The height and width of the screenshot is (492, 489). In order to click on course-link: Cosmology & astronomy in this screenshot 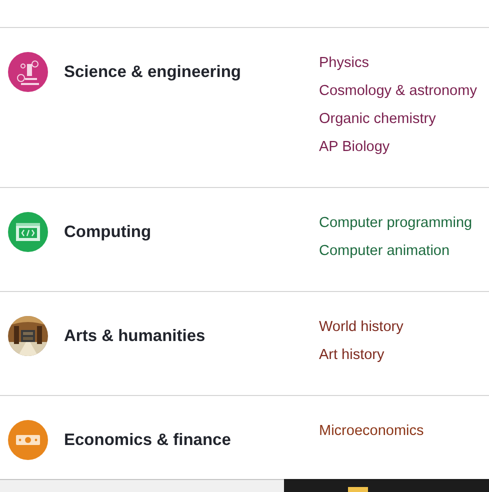, I will do `click(398, 91)`.